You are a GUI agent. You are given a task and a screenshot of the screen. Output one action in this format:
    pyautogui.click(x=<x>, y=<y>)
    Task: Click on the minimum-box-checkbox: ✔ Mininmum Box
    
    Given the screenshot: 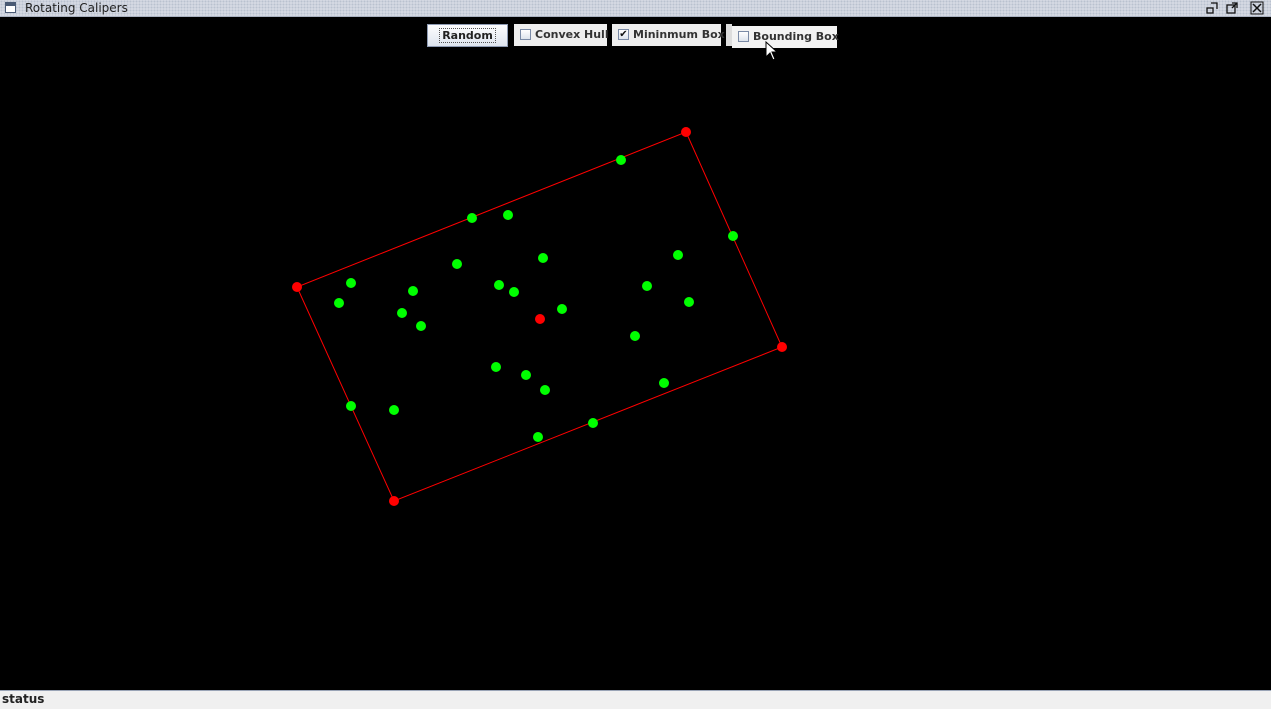 What is the action you would take?
    pyautogui.click(x=668, y=35)
    